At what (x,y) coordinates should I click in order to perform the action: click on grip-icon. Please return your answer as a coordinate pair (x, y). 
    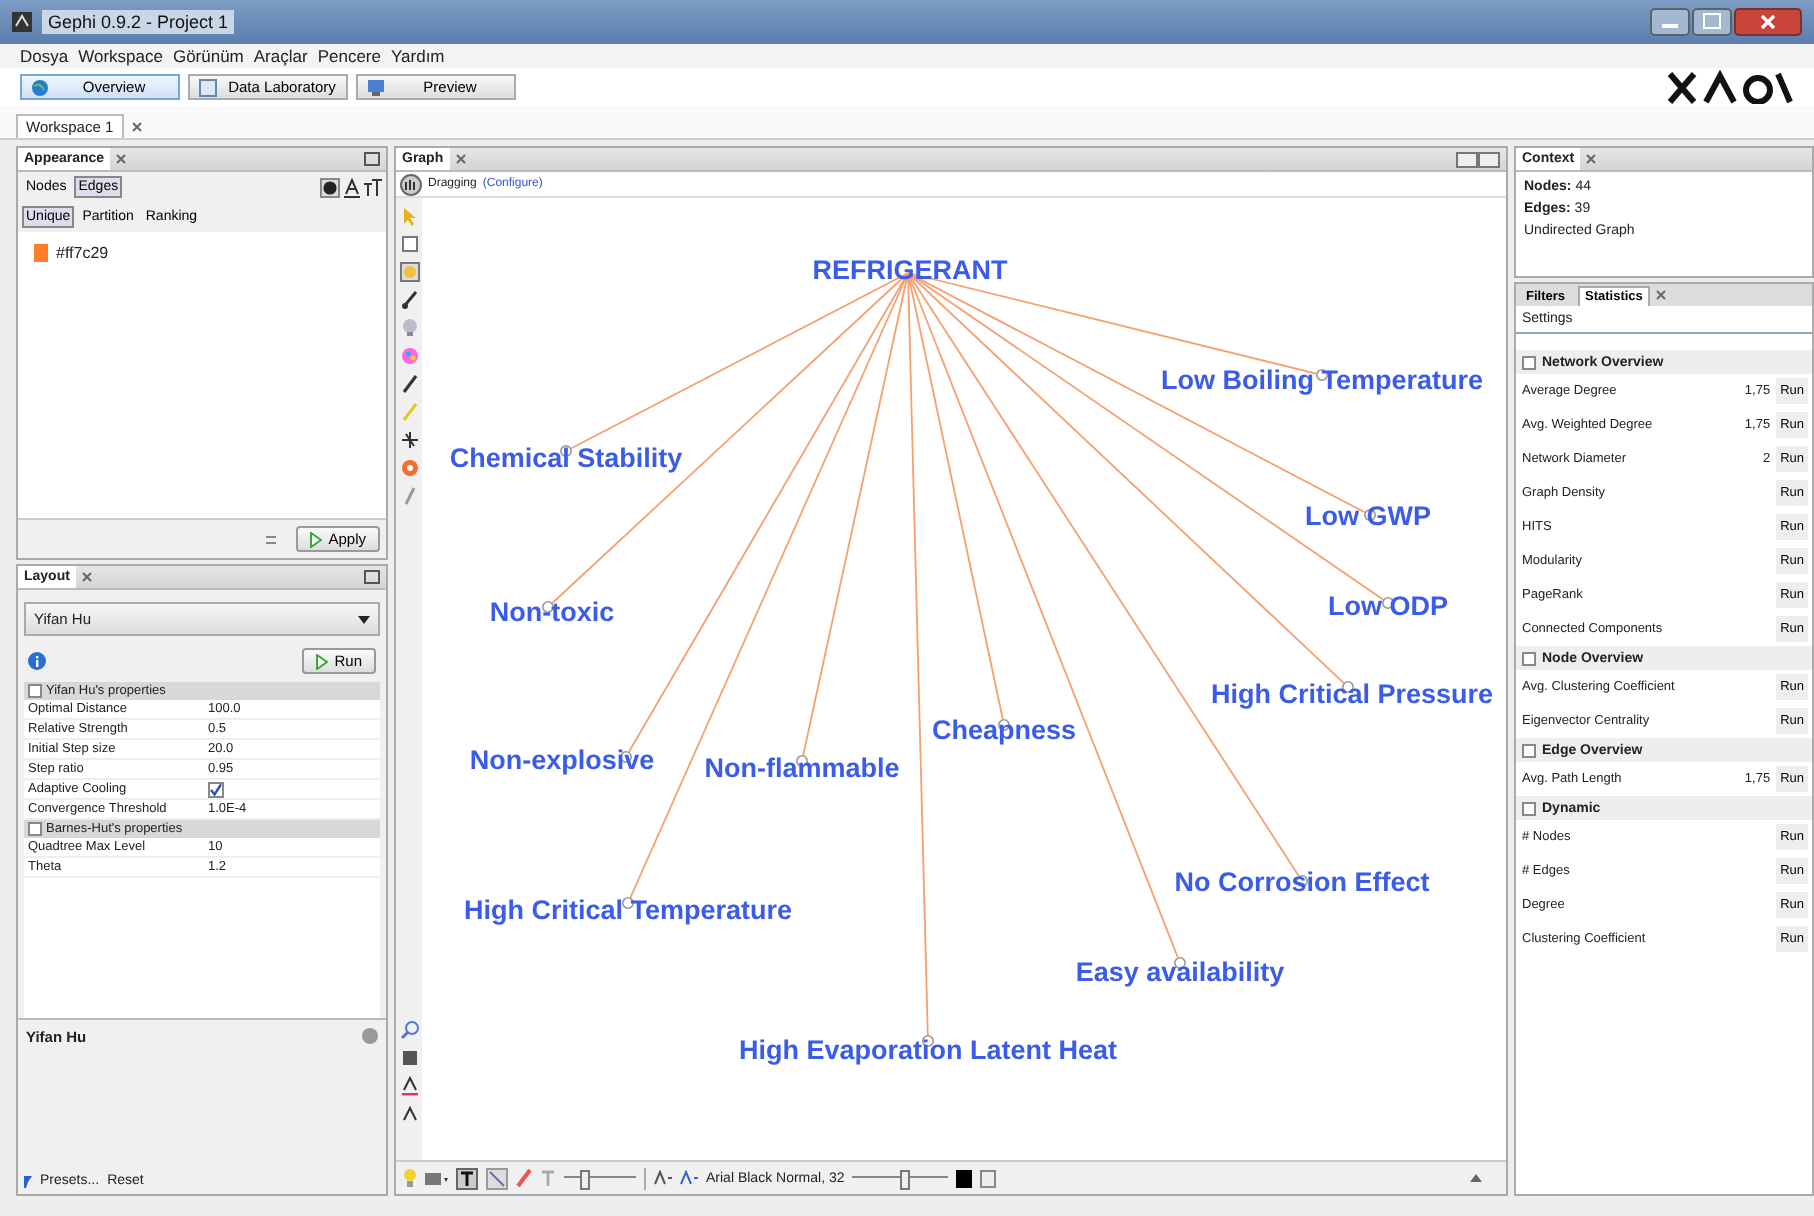
    Looking at the image, I should click on (271, 539).